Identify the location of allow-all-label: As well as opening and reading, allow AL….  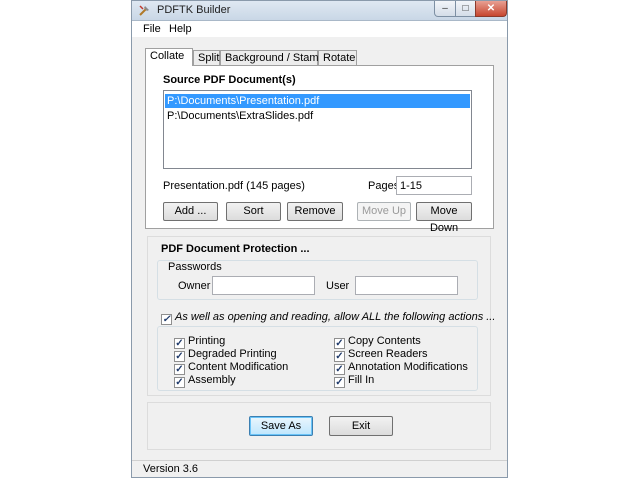
(335, 317).